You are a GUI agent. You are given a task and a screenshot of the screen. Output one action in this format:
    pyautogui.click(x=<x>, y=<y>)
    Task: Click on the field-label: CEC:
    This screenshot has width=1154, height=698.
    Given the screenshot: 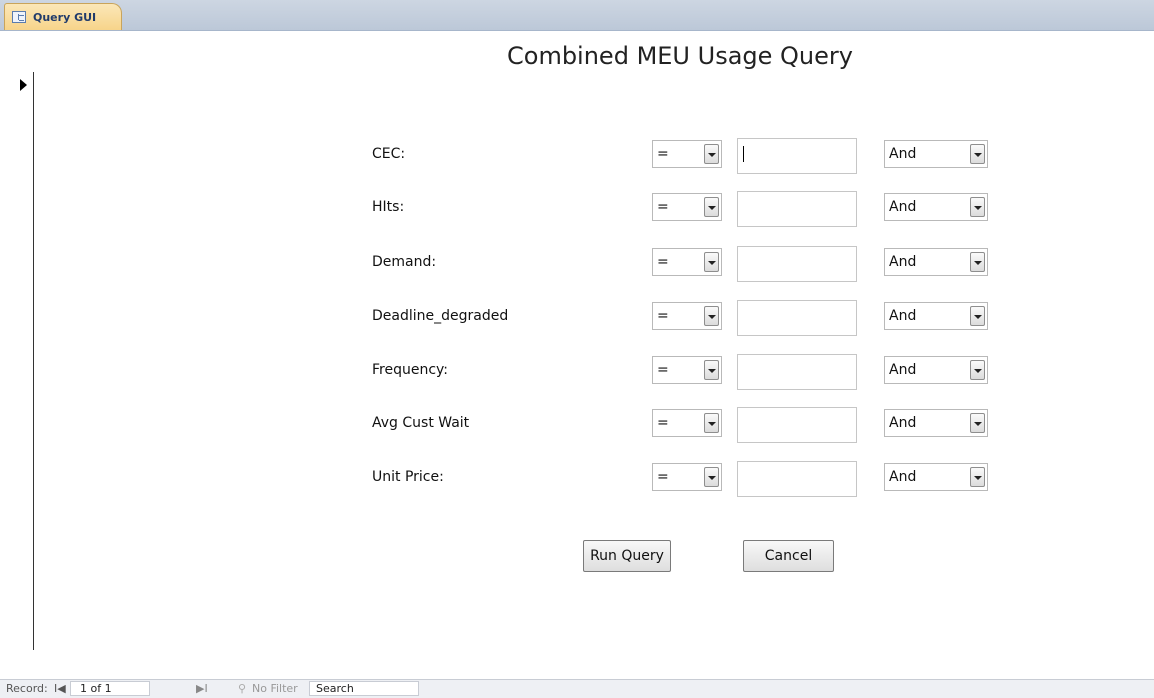 What is the action you would take?
    pyautogui.click(x=389, y=154)
    